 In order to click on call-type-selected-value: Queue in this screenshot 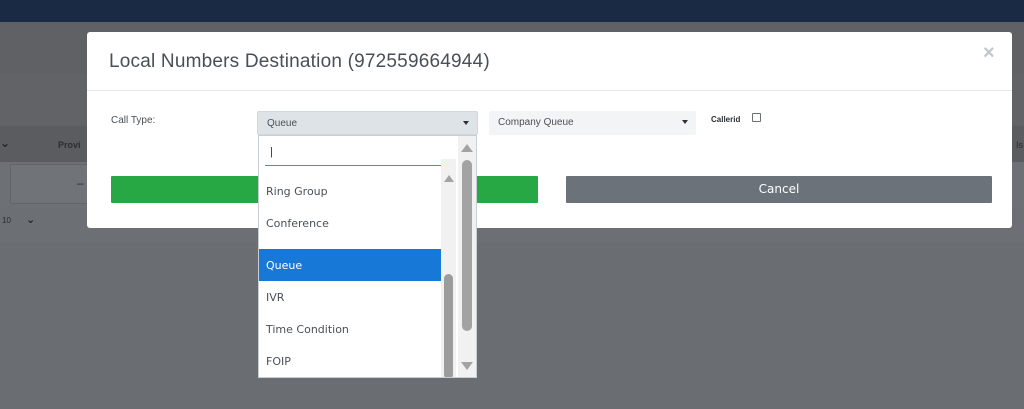, I will do `click(282, 123)`.